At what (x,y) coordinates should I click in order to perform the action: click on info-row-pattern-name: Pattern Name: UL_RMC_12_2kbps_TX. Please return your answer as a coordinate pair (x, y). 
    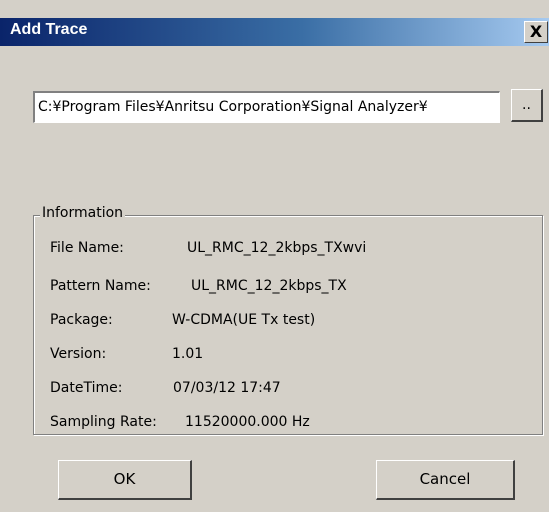
    Looking at the image, I should click on (198, 286).